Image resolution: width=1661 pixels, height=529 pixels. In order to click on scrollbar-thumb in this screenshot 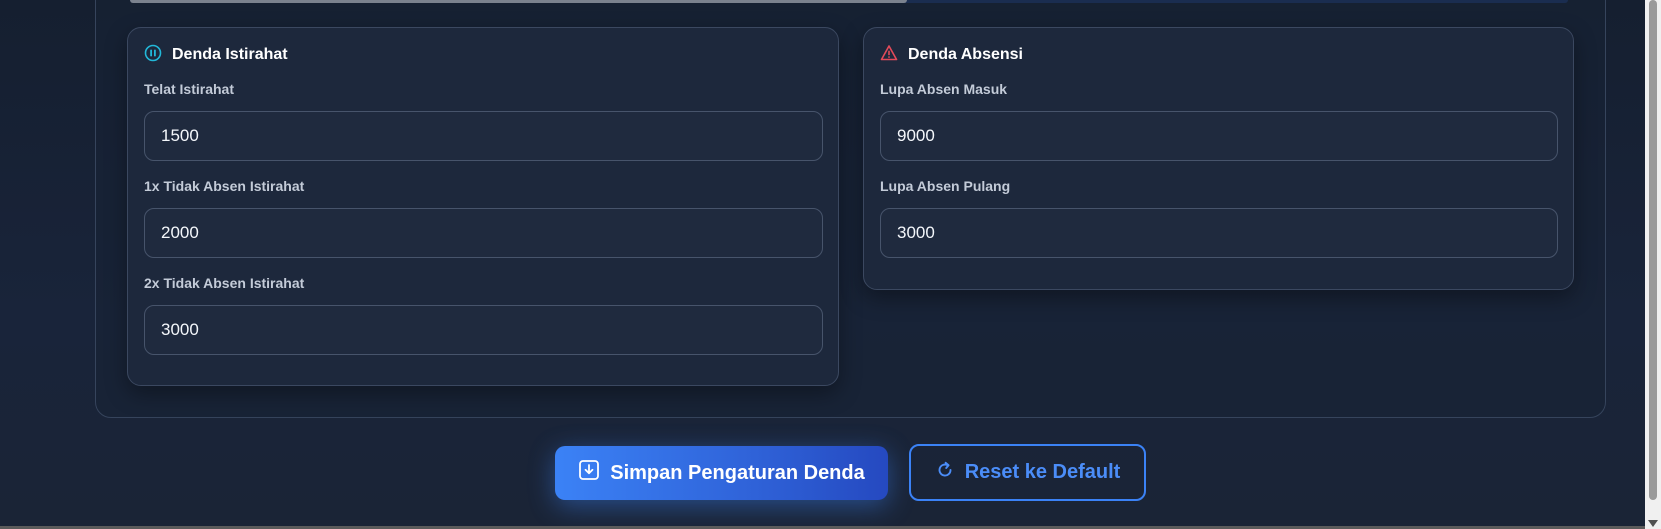, I will do `click(1653, 250)`.